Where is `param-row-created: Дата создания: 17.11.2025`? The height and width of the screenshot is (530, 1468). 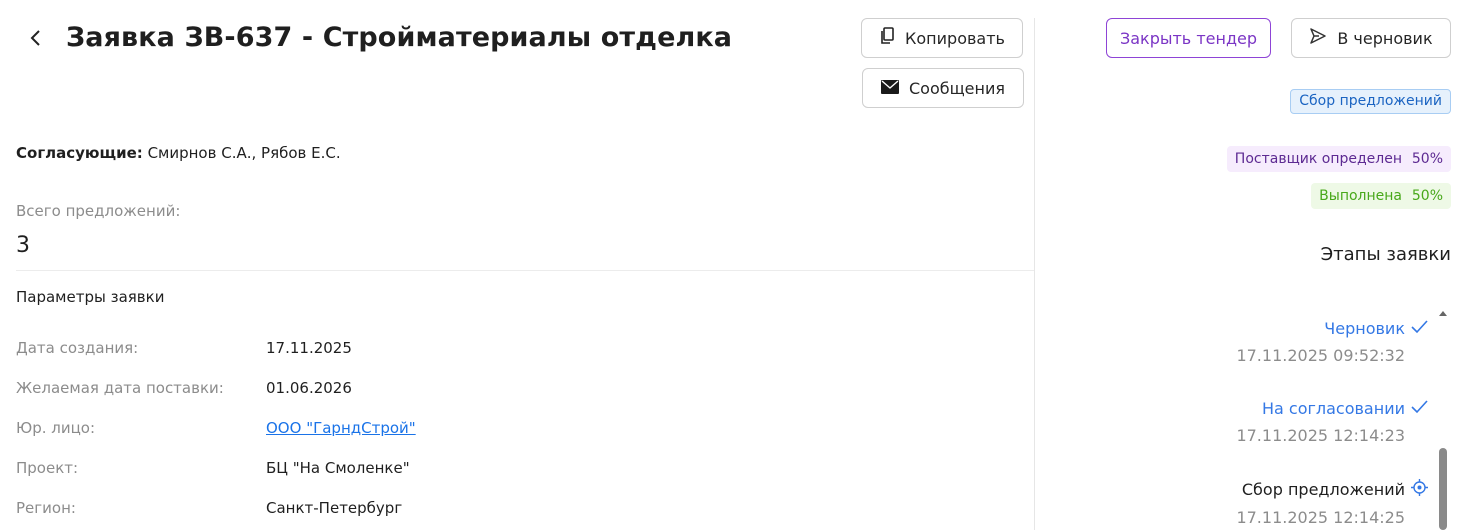
param-row-created: Дата создания: 17.11.2025 is located at coordinates (466, 350).